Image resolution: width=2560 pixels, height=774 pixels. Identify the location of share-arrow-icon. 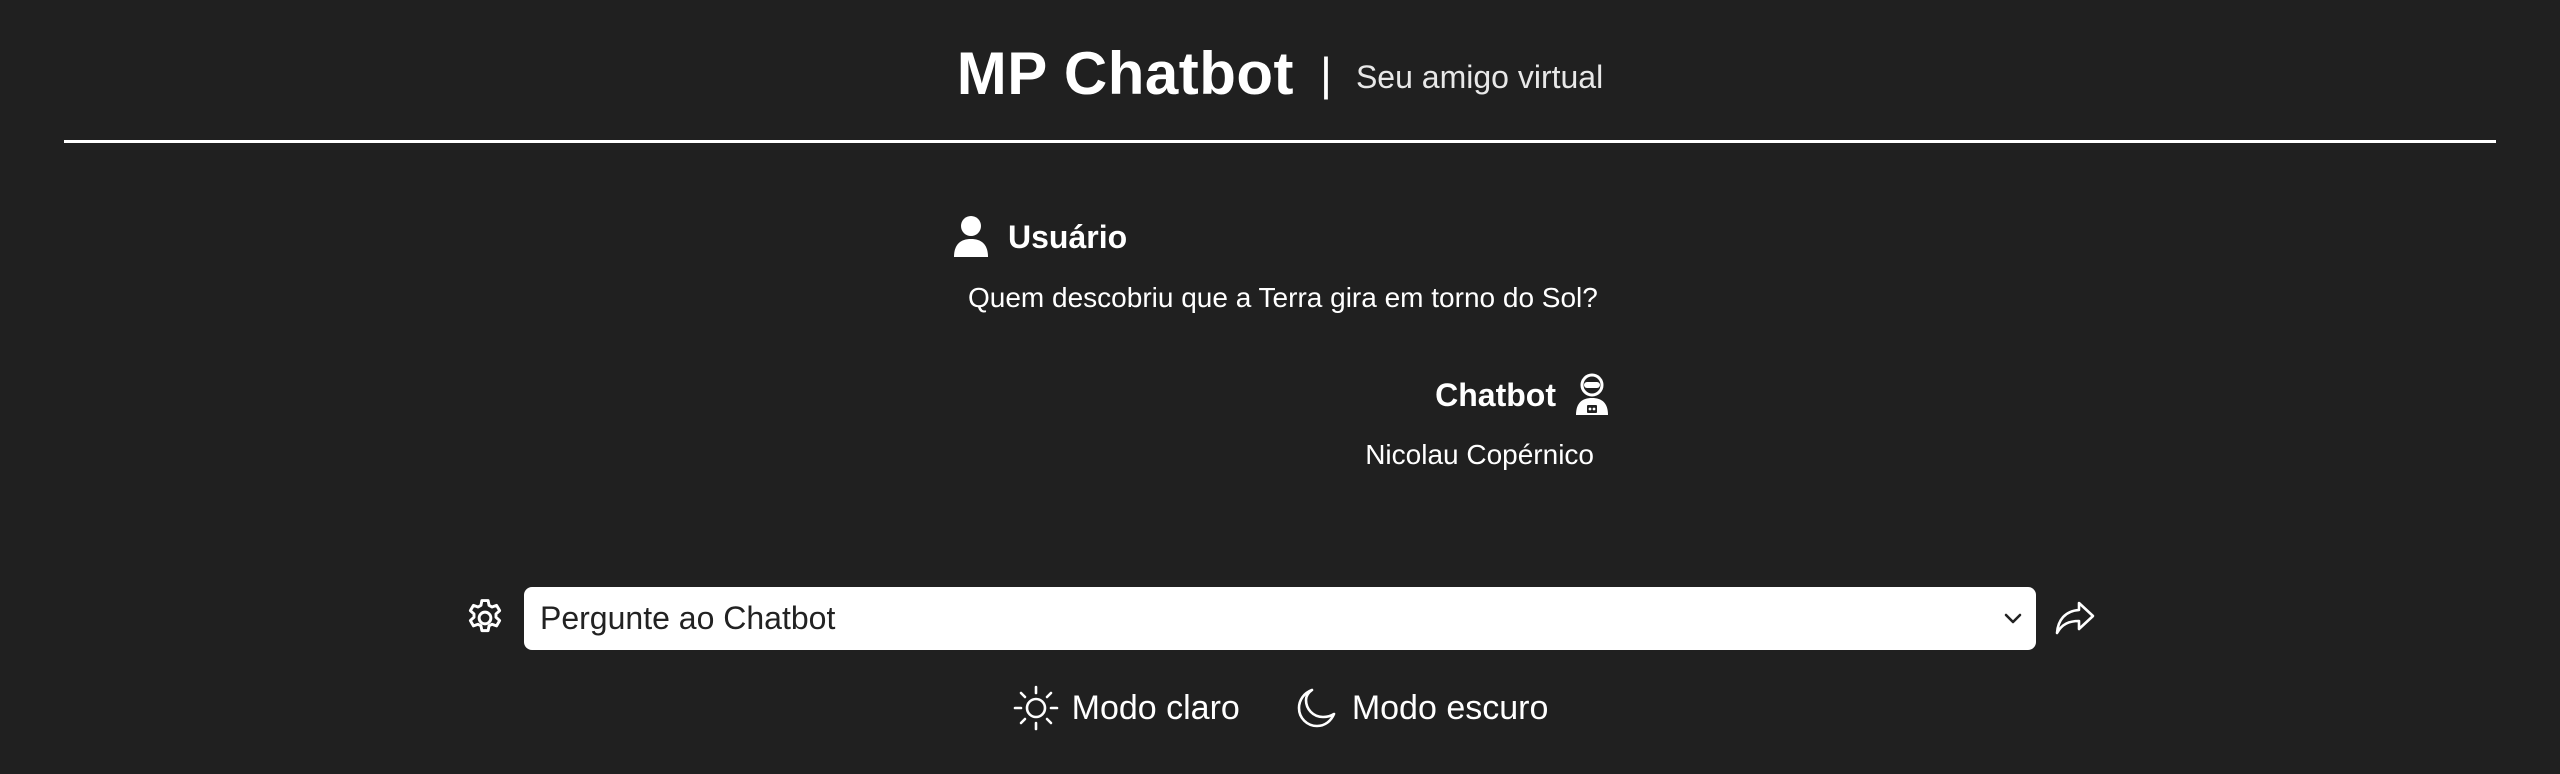
(2075, 618).